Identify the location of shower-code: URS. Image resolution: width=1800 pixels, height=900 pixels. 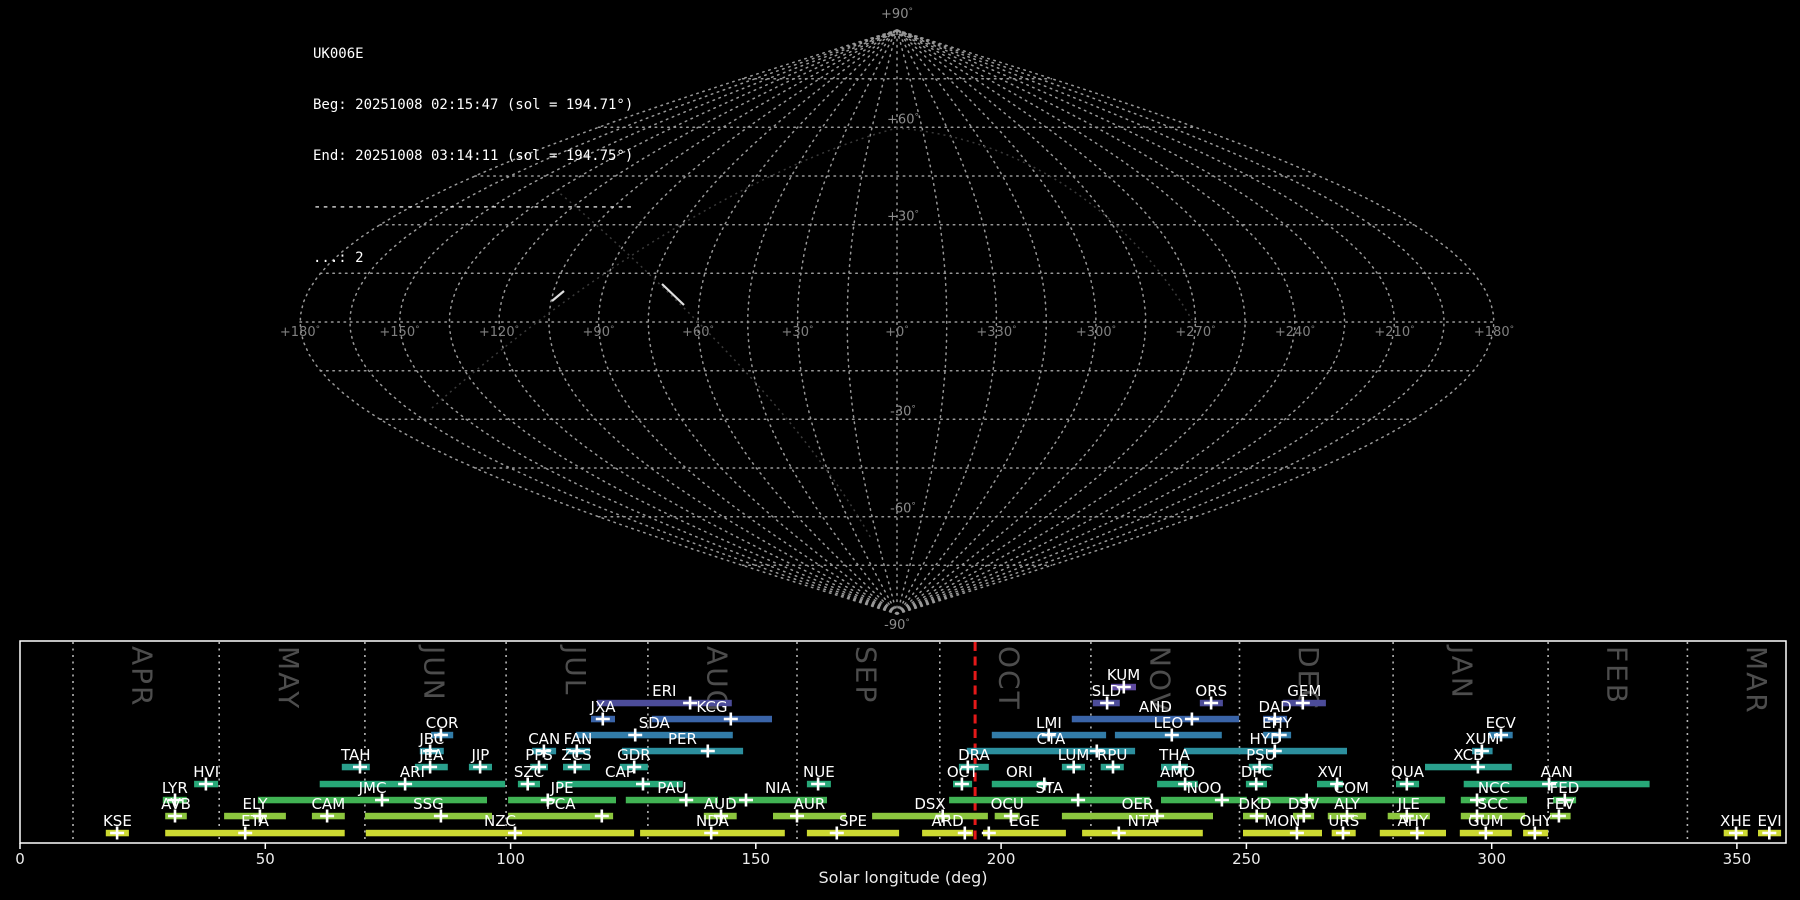
(1343, 821).